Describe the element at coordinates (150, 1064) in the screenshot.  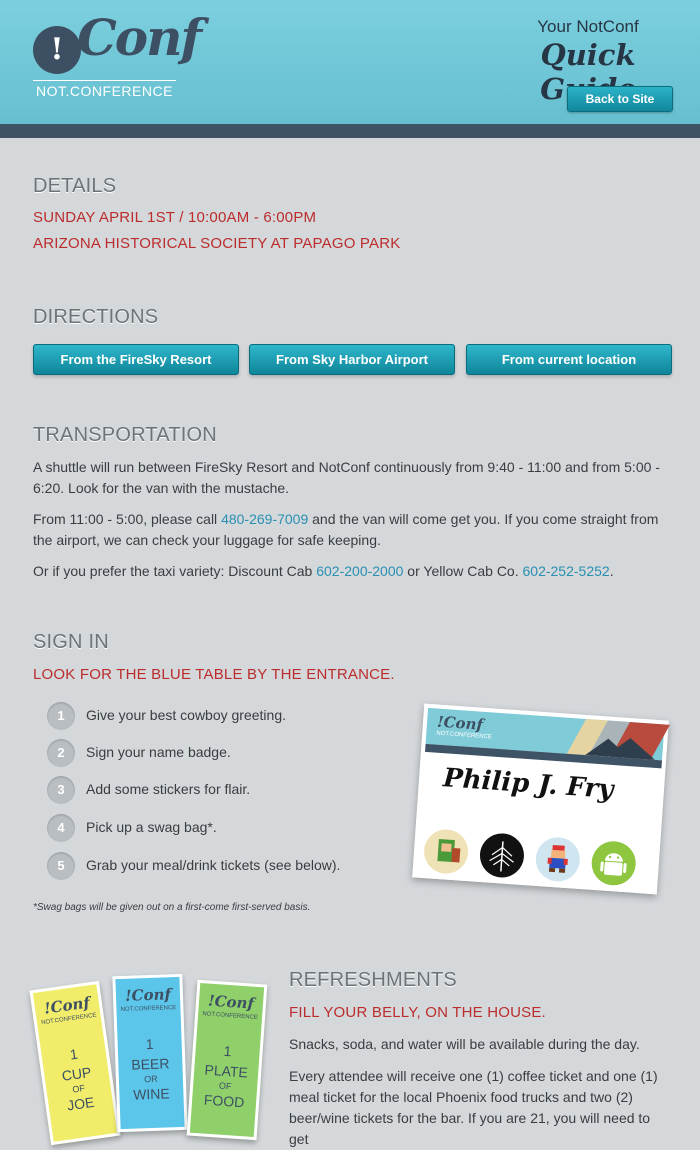
I see `ticket-line: BEER` at that location.